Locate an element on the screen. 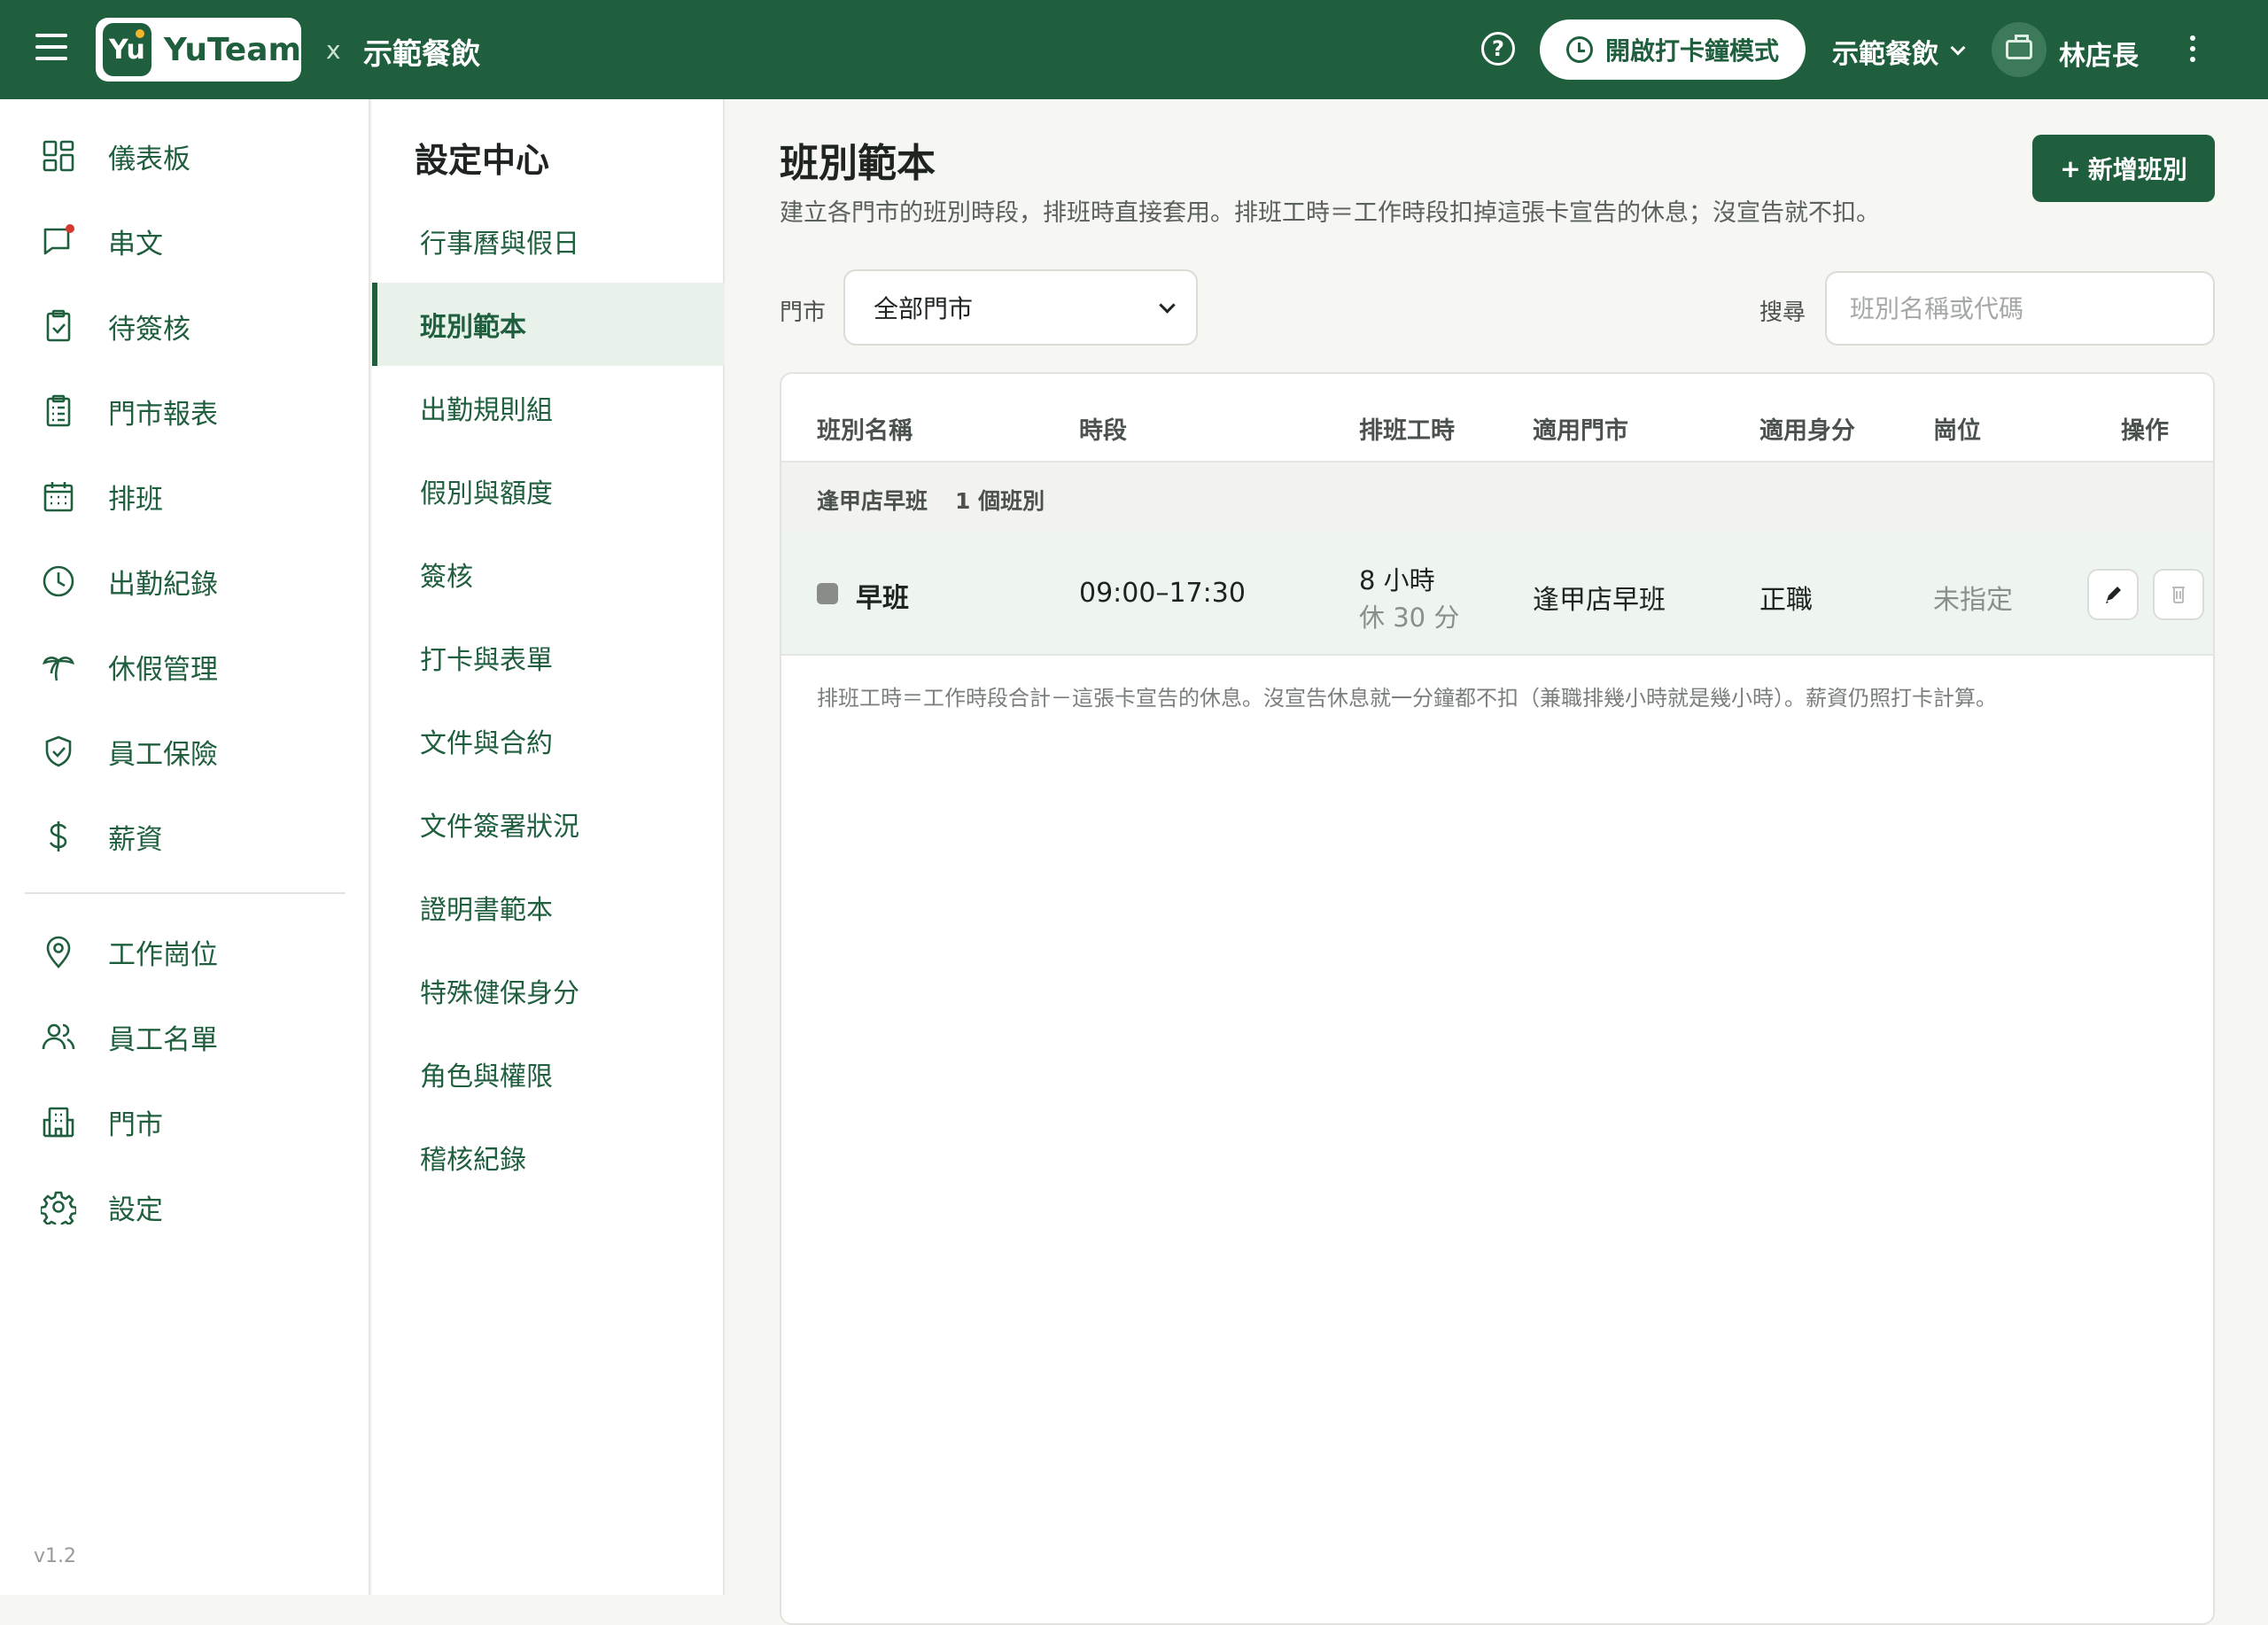  sidebar-item-label: 門市 is located at coordinates (135, 1124).